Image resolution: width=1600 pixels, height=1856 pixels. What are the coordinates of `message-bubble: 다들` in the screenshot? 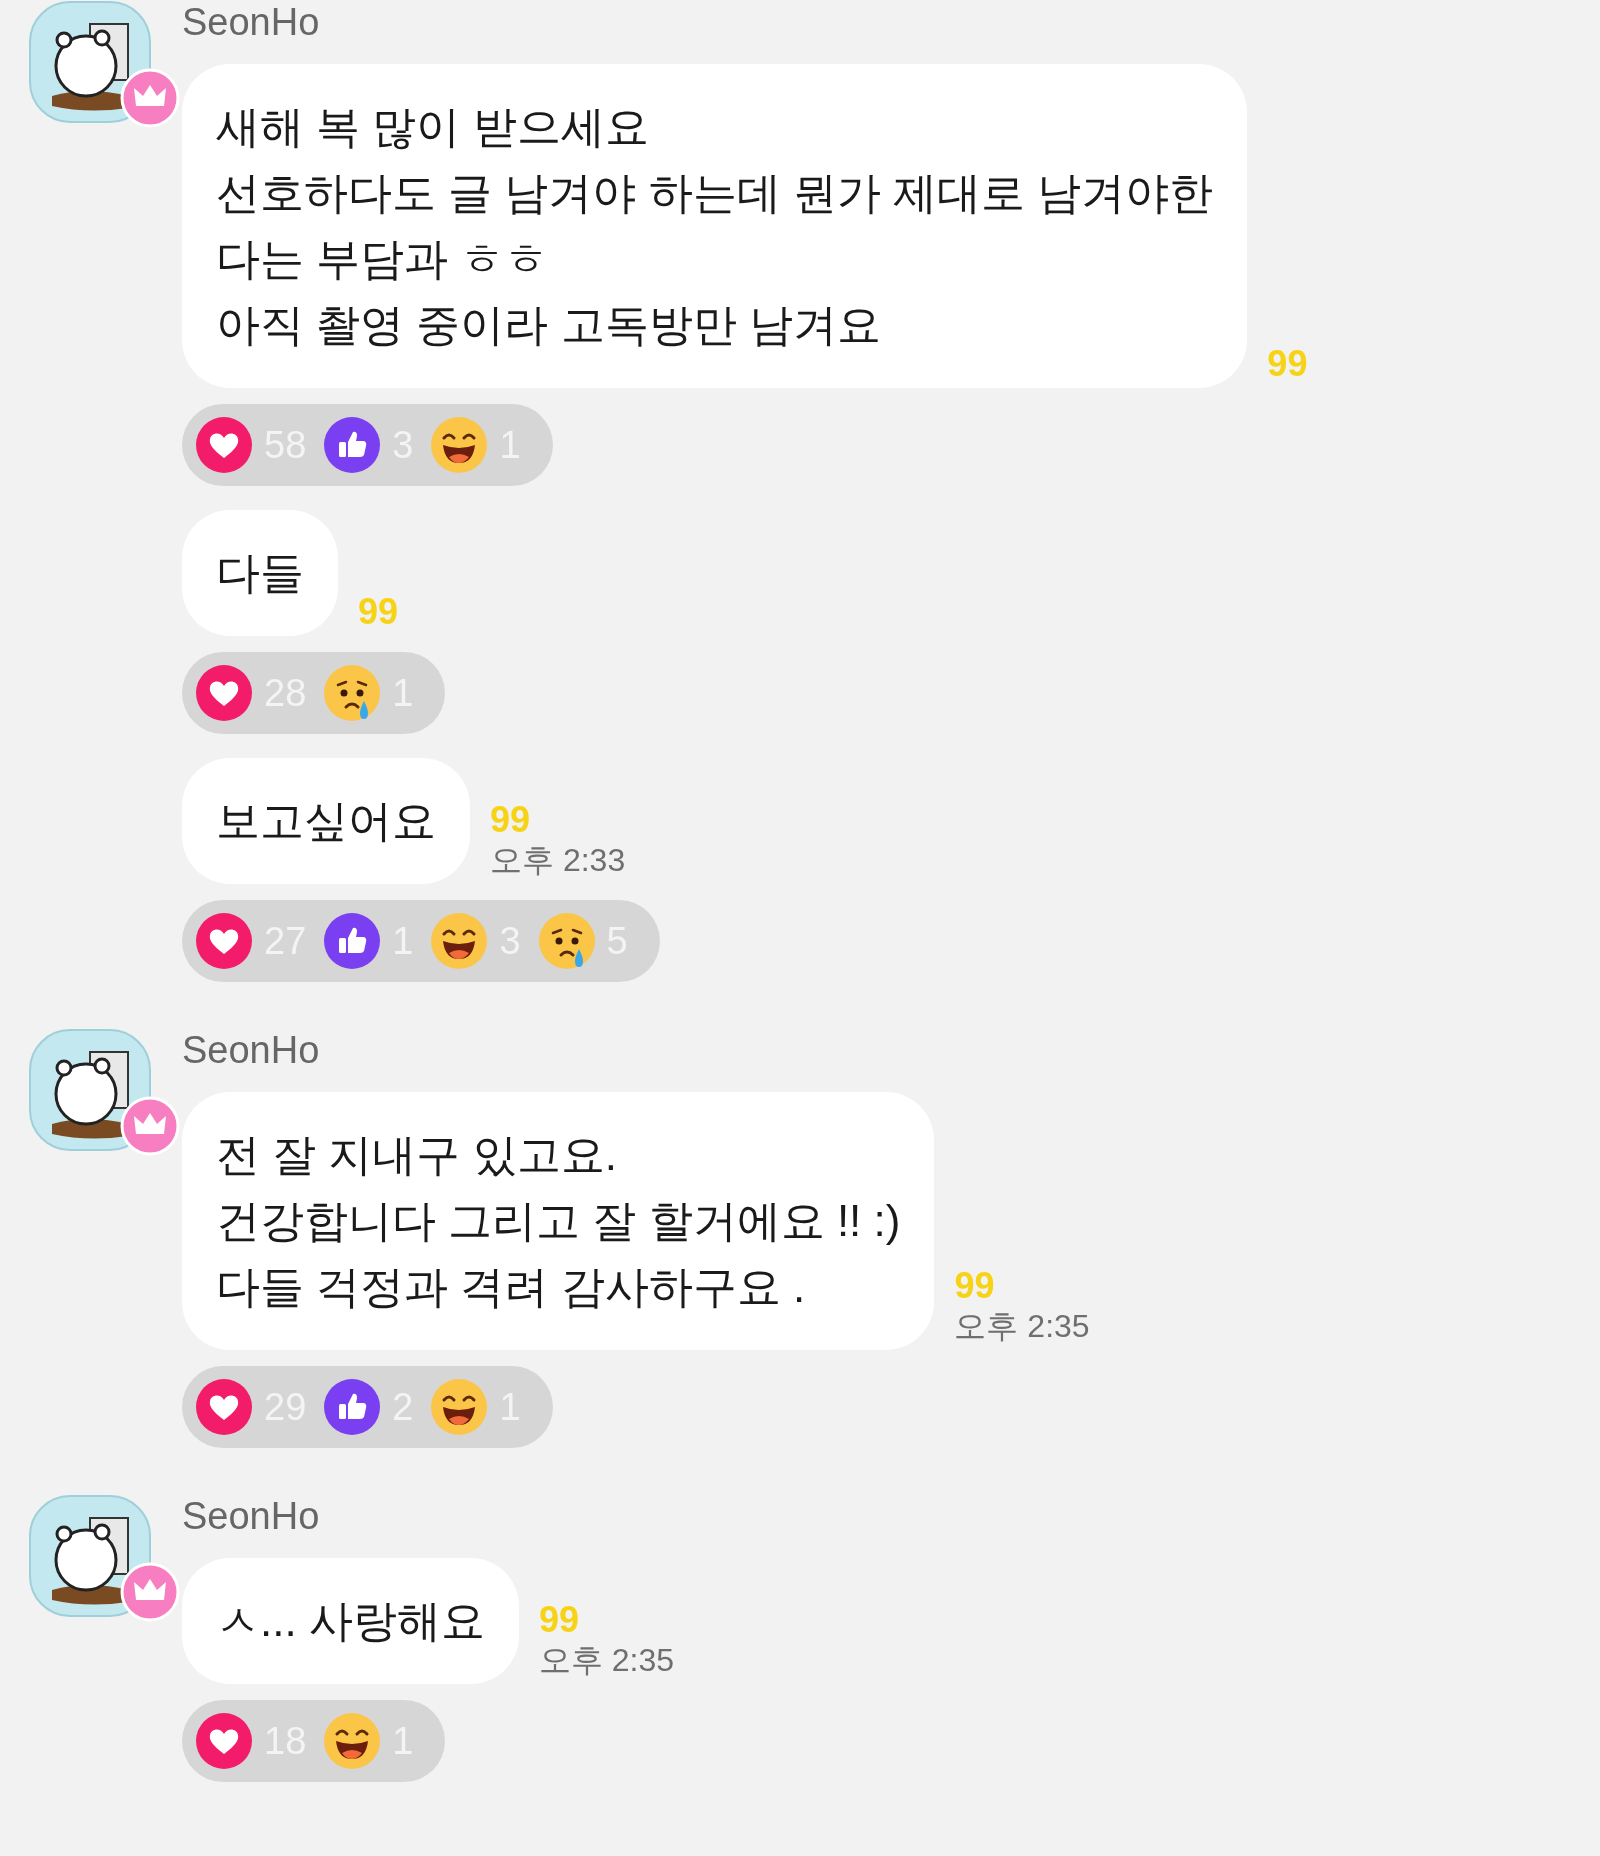 It's located at (260, 573).